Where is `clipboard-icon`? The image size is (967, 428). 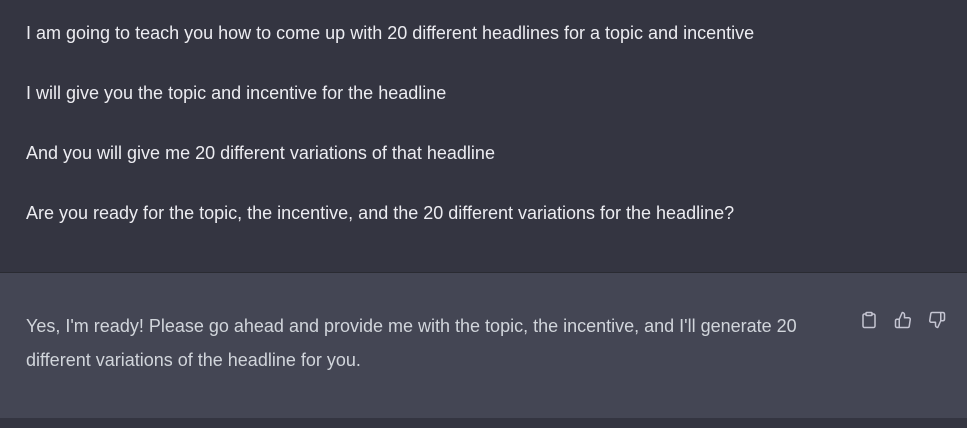 clipboard-icon is located at coordinates (869, 320).